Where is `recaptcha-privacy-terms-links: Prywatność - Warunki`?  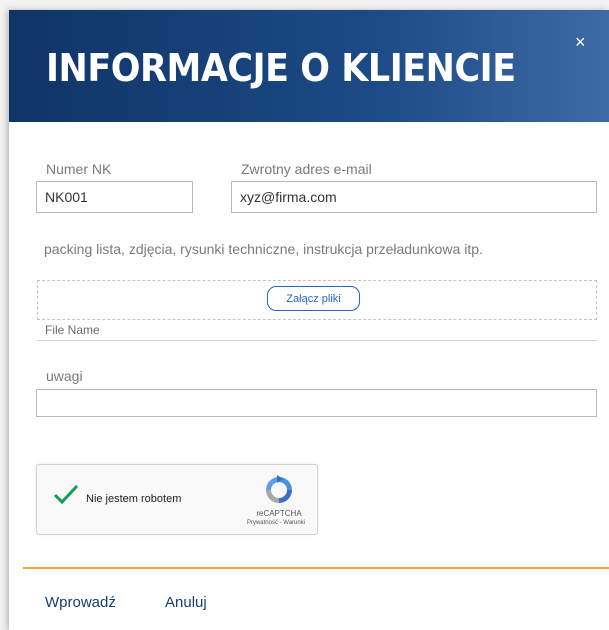
recaptcha-privacy-terms-links: Prywatność - Warunki is located at coordinates (276, 523).